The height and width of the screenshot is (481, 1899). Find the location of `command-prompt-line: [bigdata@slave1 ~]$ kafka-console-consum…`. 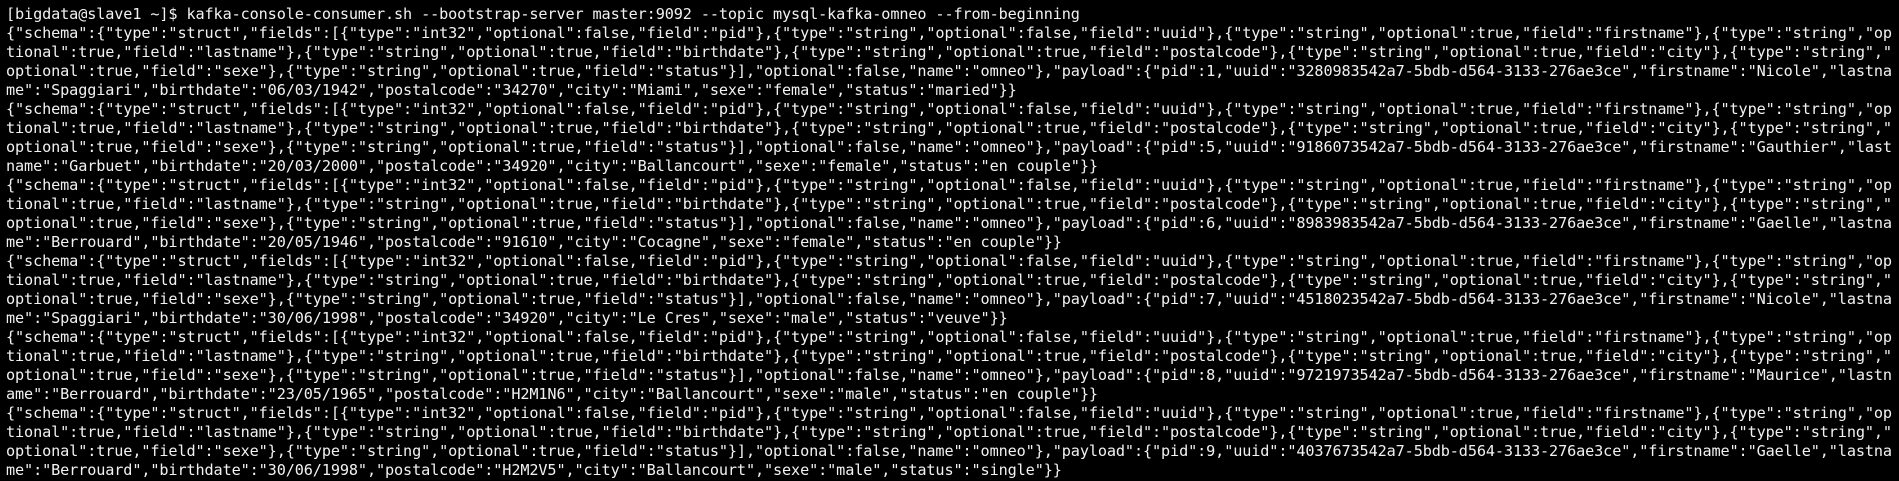

command-prompt-line: [bigdata@slave1 ~]$ kafka-console-consum… is located at coordinates (543, 14).